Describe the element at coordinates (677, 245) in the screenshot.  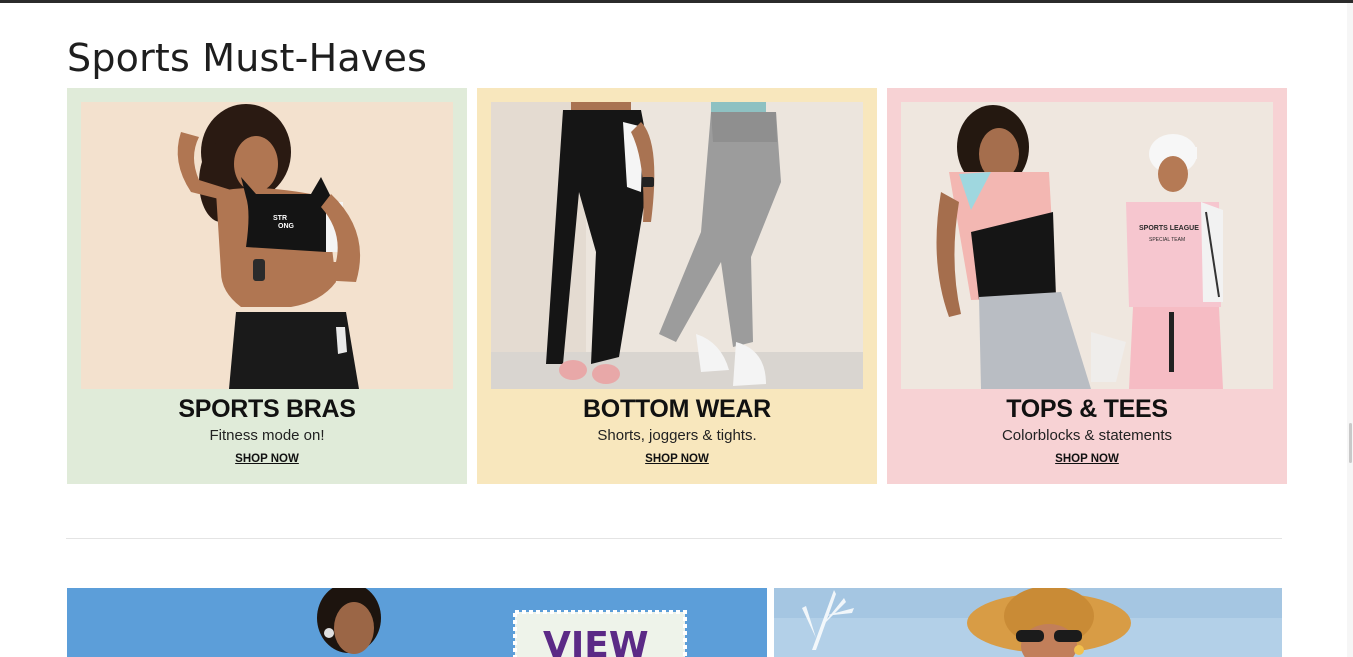
I see `bottom-wear-image` at that location.